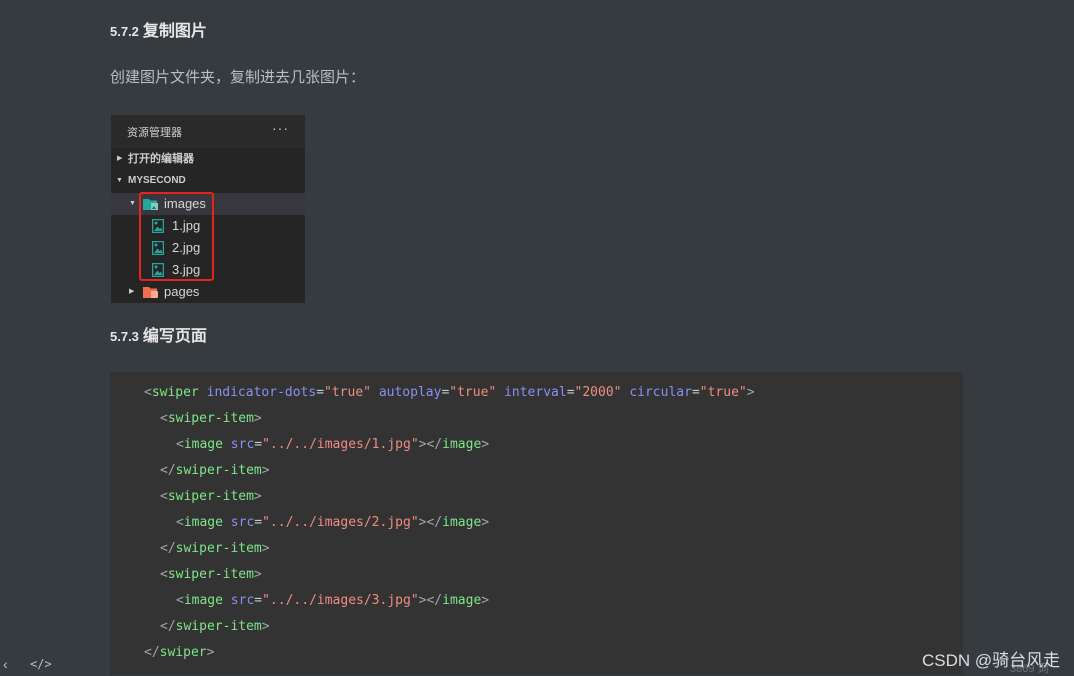 The image size is (1074, 676). Describe the element at coordinates (238, 77) in the screenshot. I see `paragraph: 创建图片文件夹，复制进去几张图片：` at that location.